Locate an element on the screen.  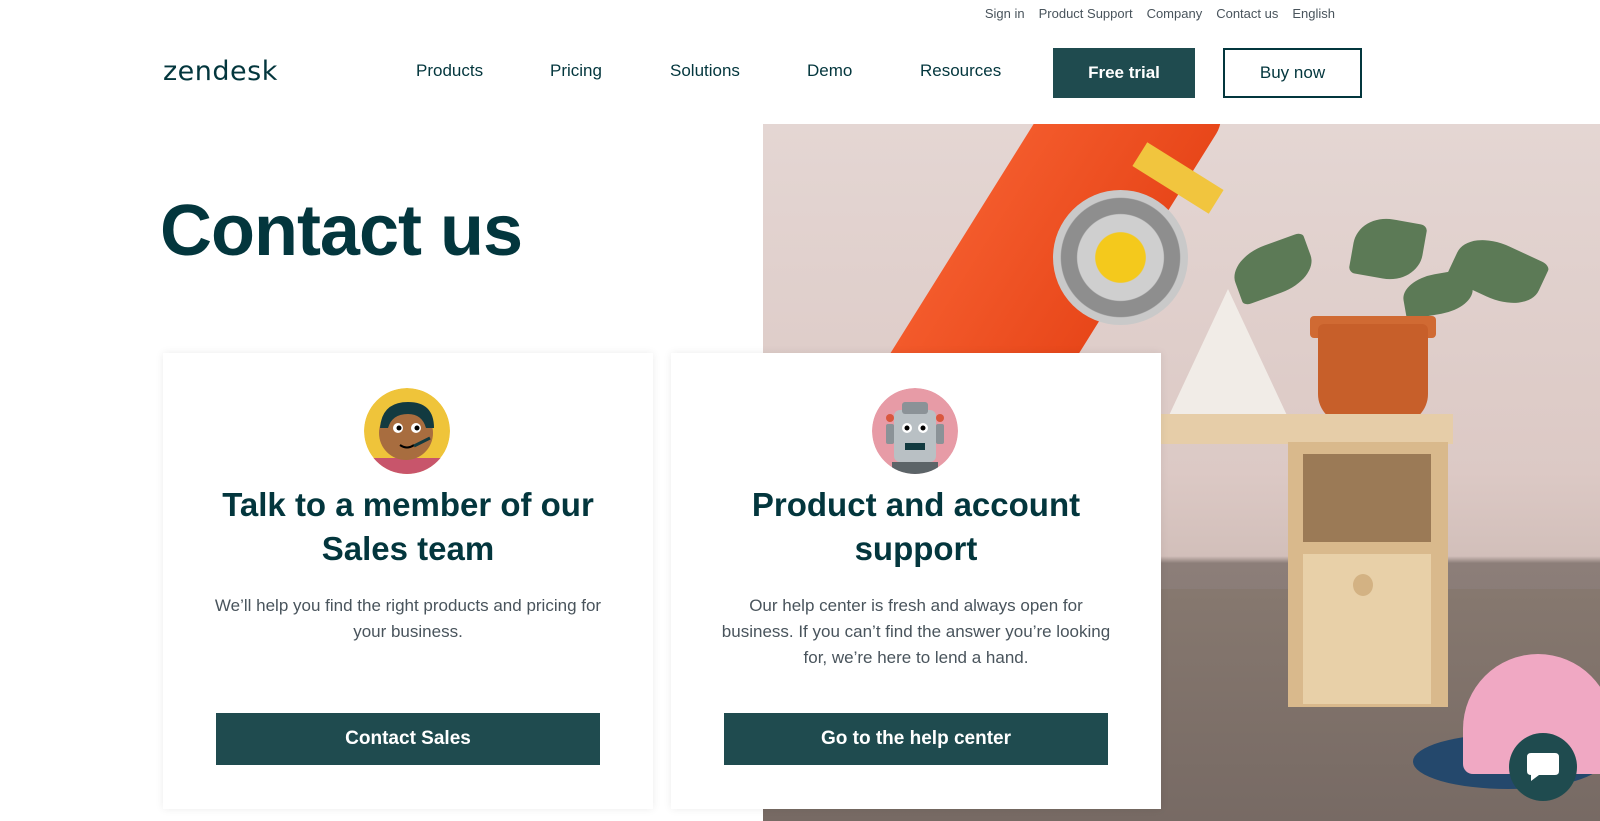
page-title: Contact us is located at coordinates (341, 231).